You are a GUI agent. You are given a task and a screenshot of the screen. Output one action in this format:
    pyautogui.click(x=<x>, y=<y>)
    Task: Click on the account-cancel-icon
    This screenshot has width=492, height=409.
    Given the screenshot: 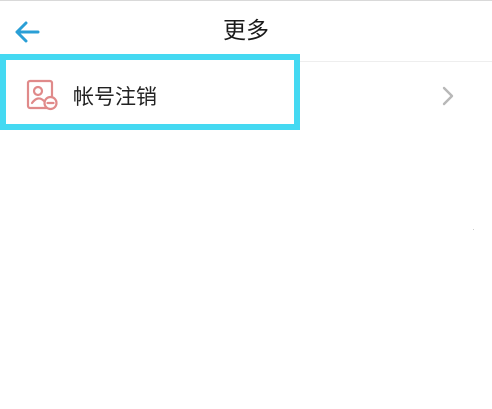 What is the action you would take?
    pyautogui.click(x=42, y=95)
    